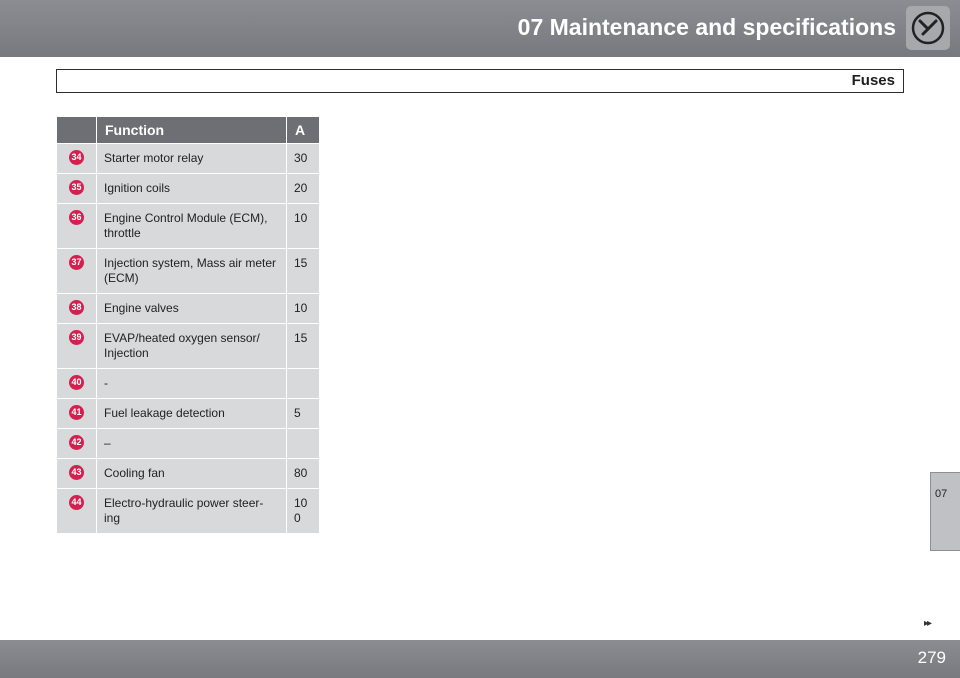 Image resolution: width=960 pixels, height=678 pixels. What do you see at coordinates (76, 472) in the screenshot?
I see `fuse-number-badge: 43` at bounding box center [76, 472].